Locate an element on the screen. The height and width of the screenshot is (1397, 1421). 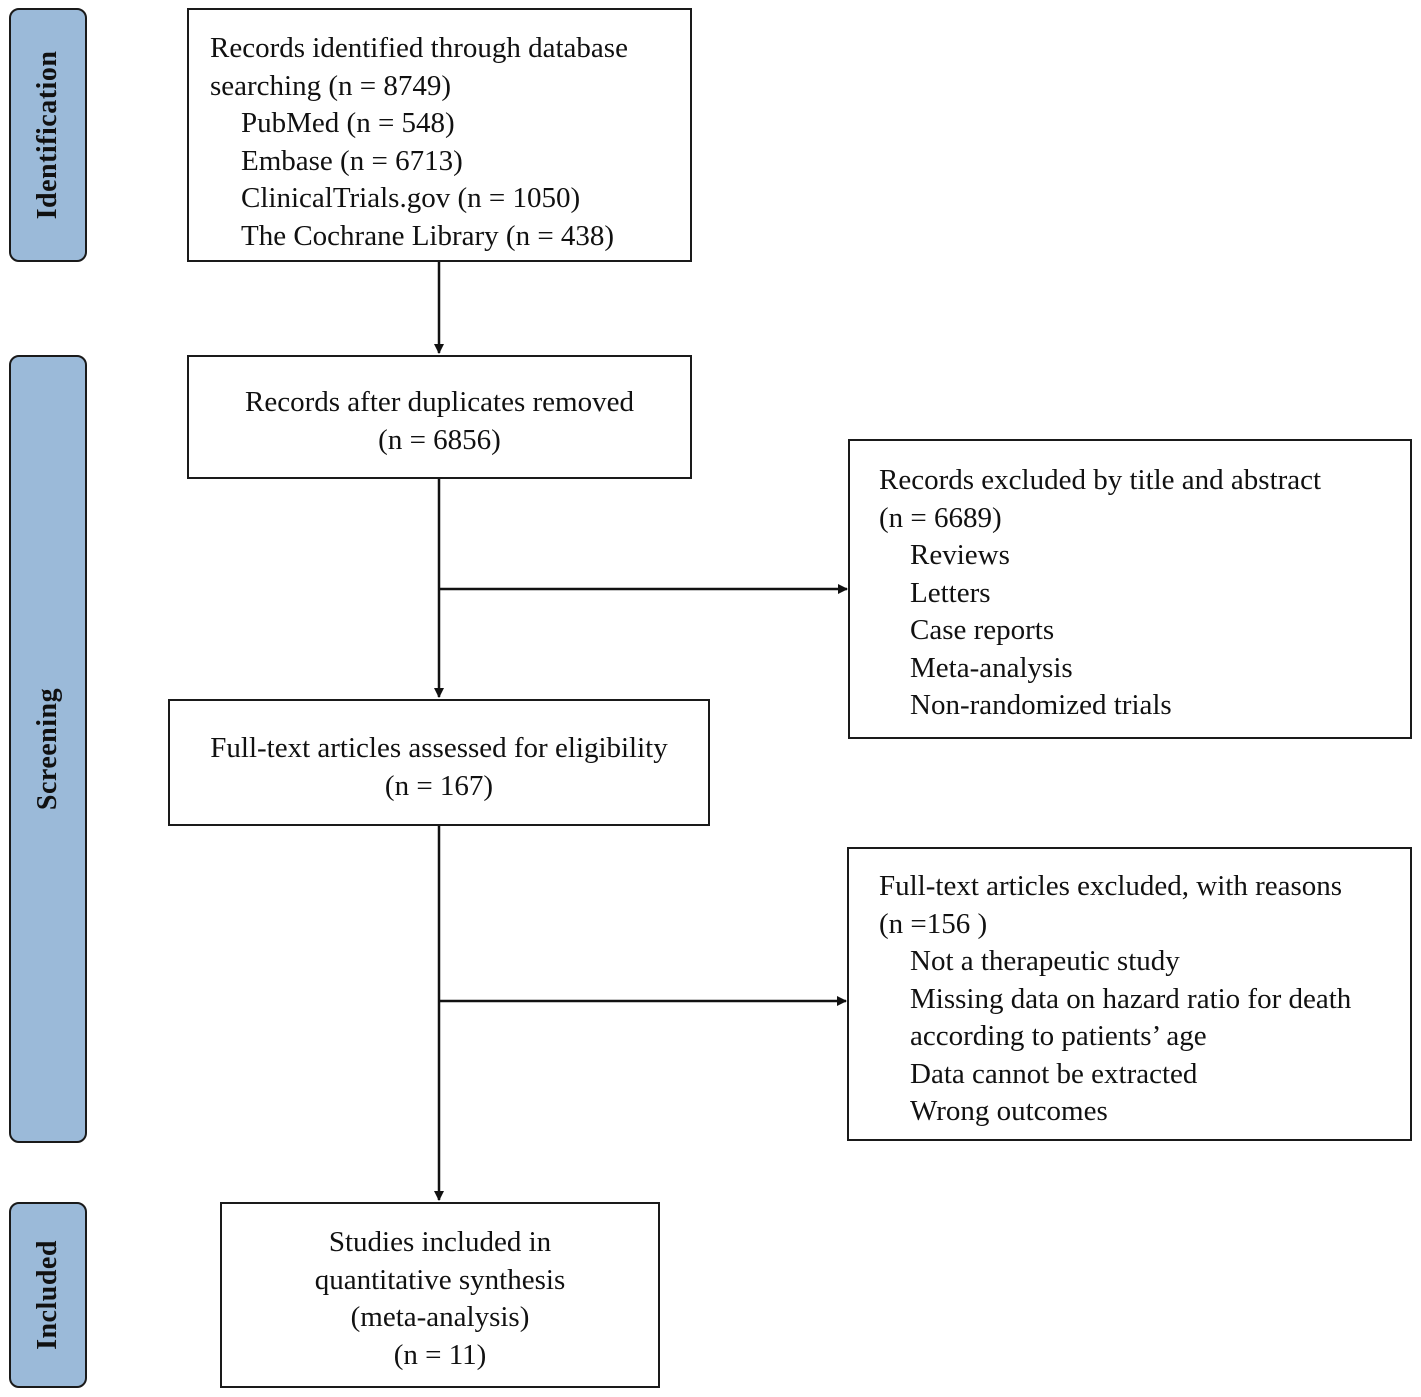
reason-meta-analysis: Meta-analysis is located at coordinates (991, 667).